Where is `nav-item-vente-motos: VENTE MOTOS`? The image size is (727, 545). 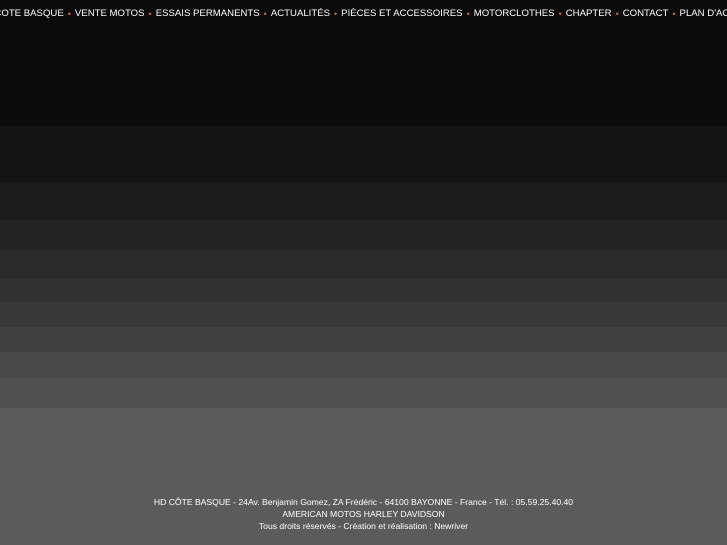 nav-item-vente-motos: VENTE MOTOS is located at coordinates (110, 13).